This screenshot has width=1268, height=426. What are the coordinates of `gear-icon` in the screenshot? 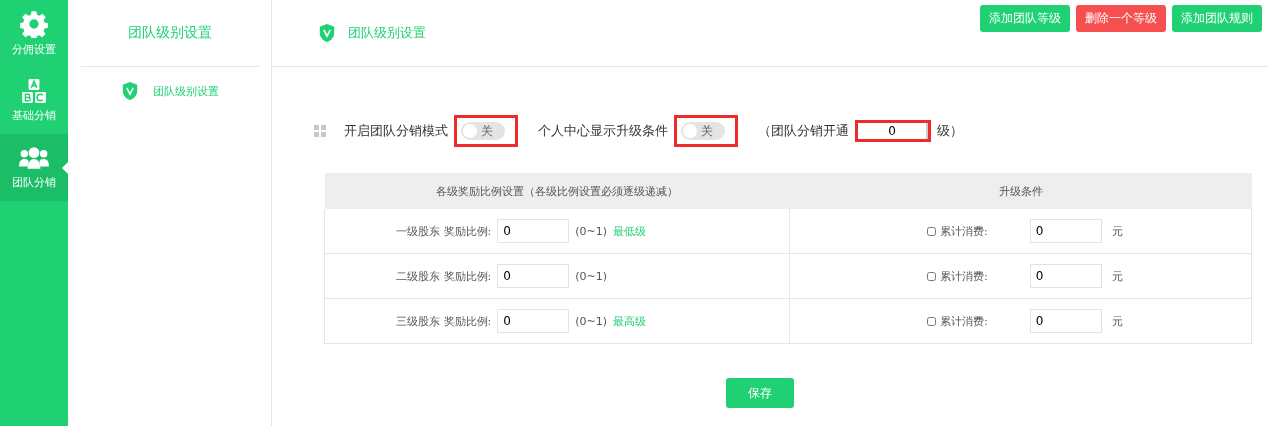 It's located at (34, 24).